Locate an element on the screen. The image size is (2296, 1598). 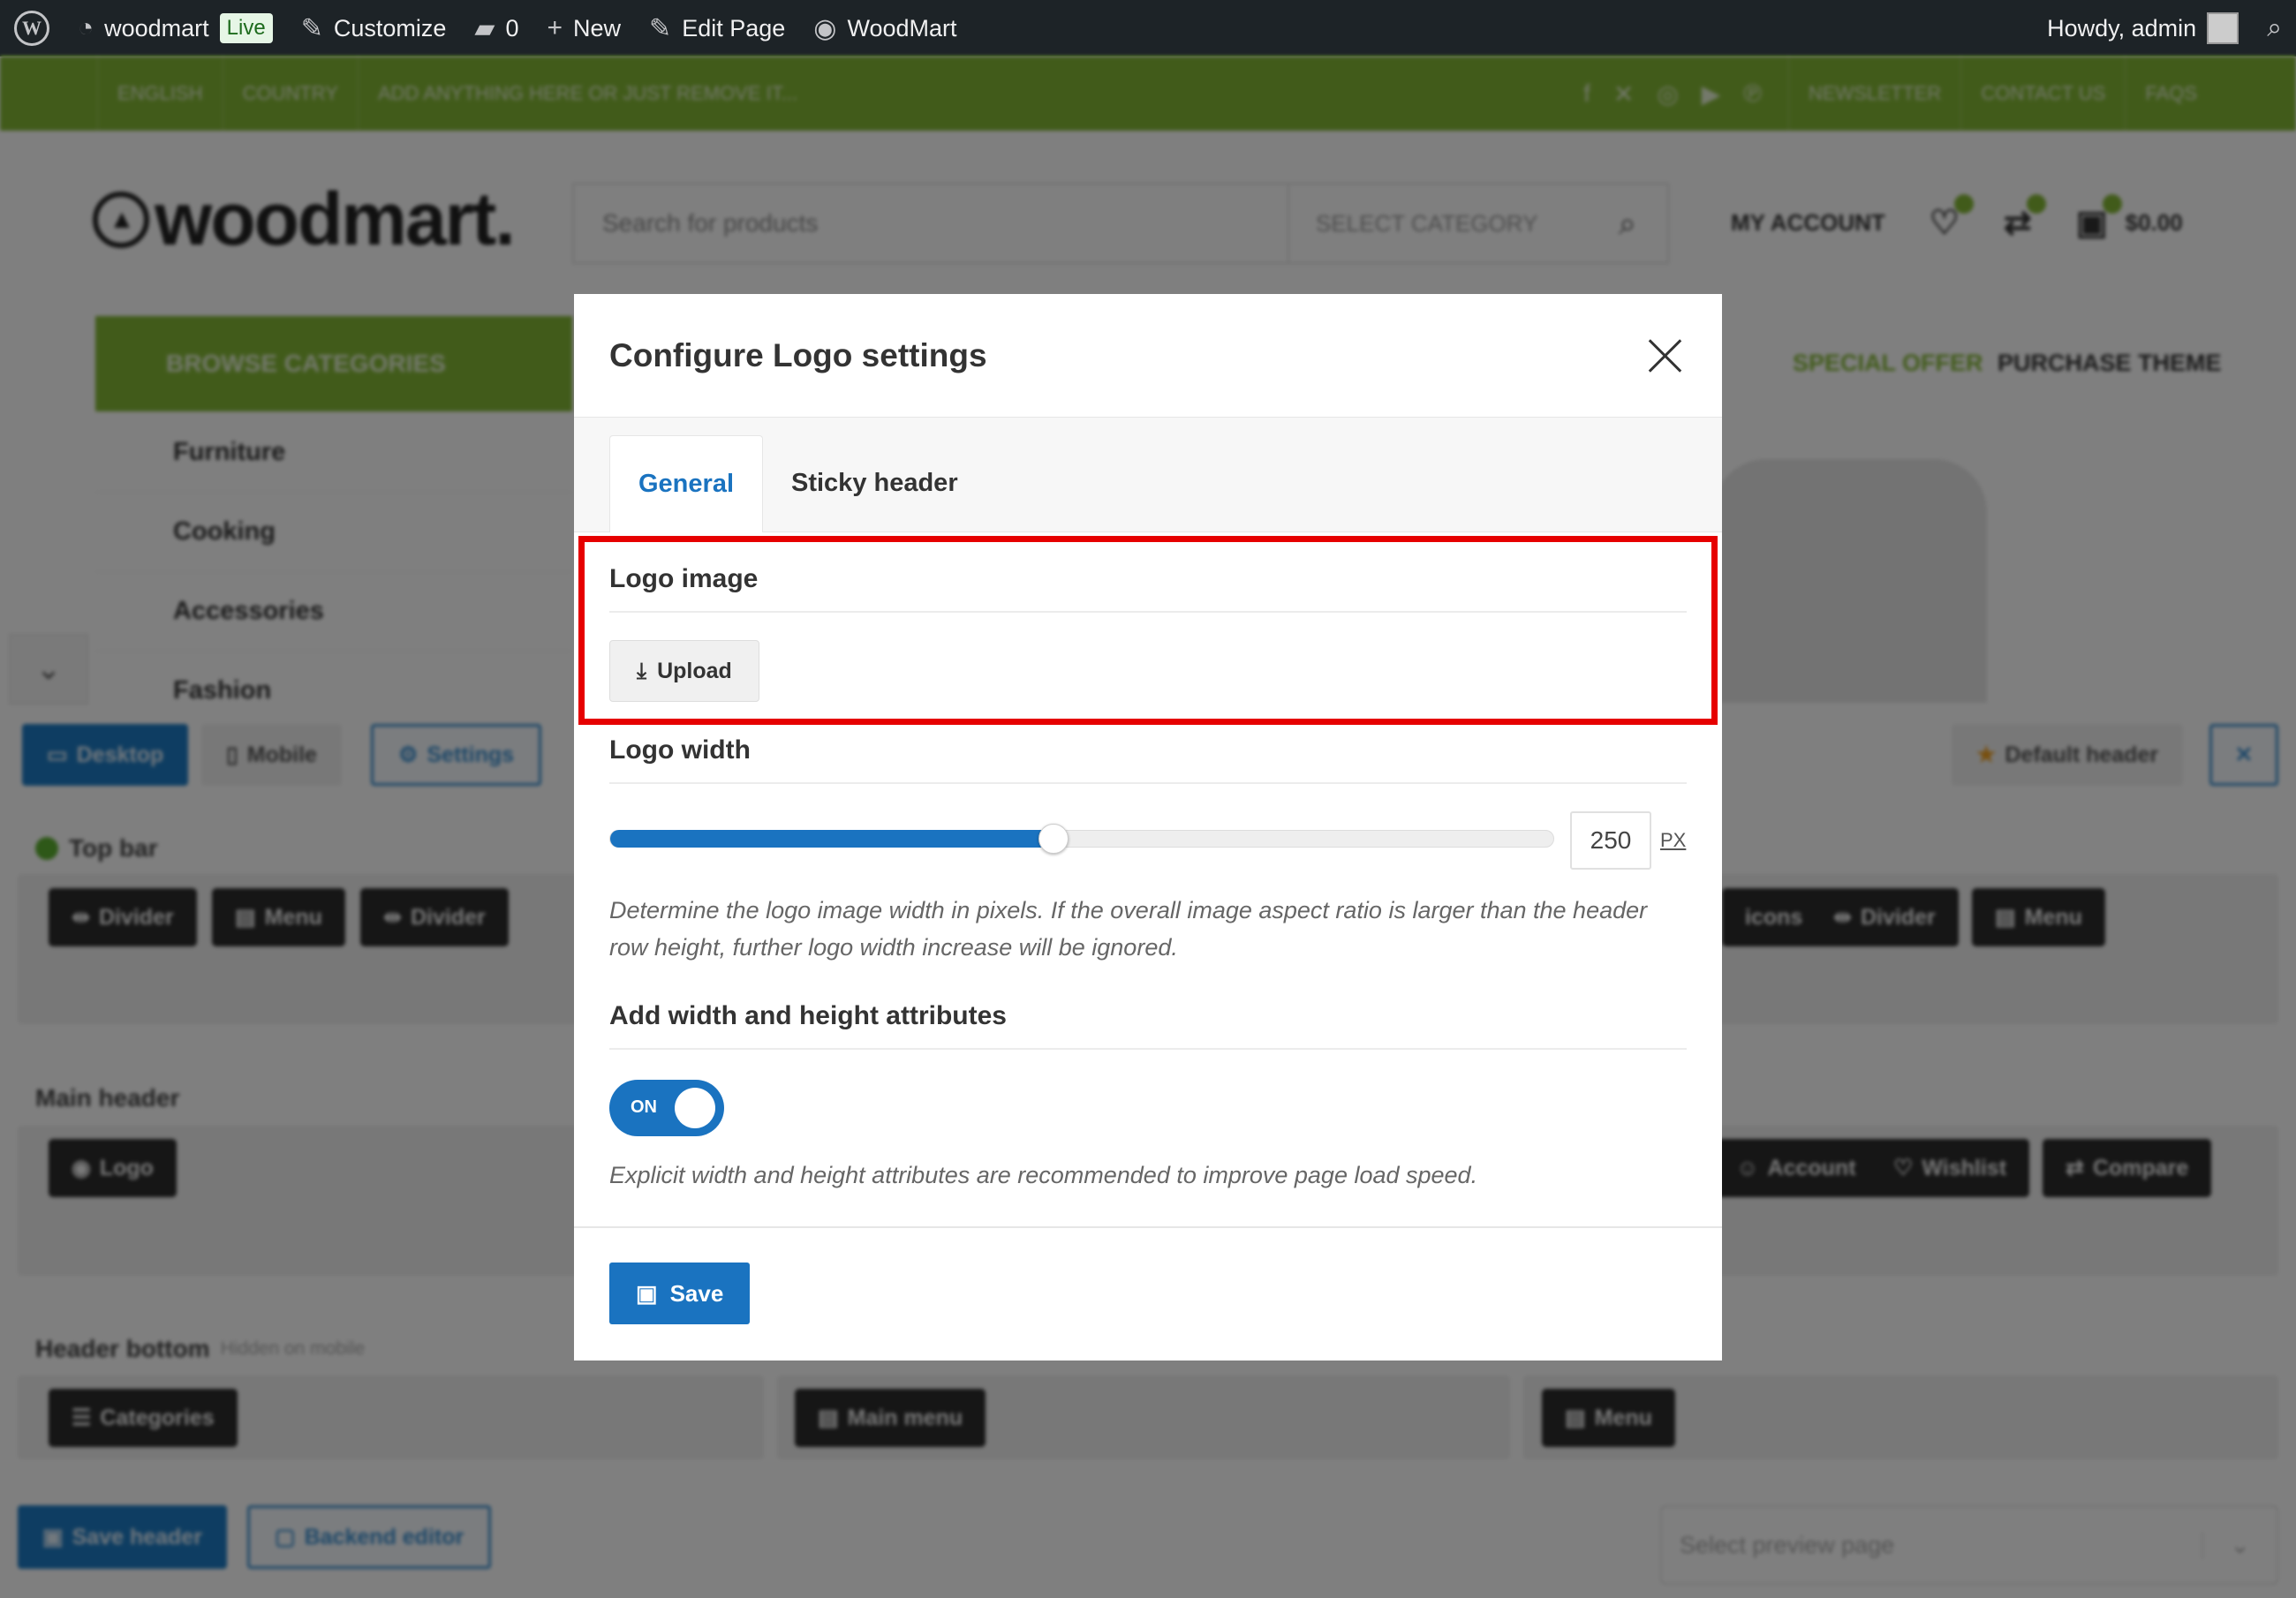
logo-width-title: Logo width is located at coordinates (680, 750).